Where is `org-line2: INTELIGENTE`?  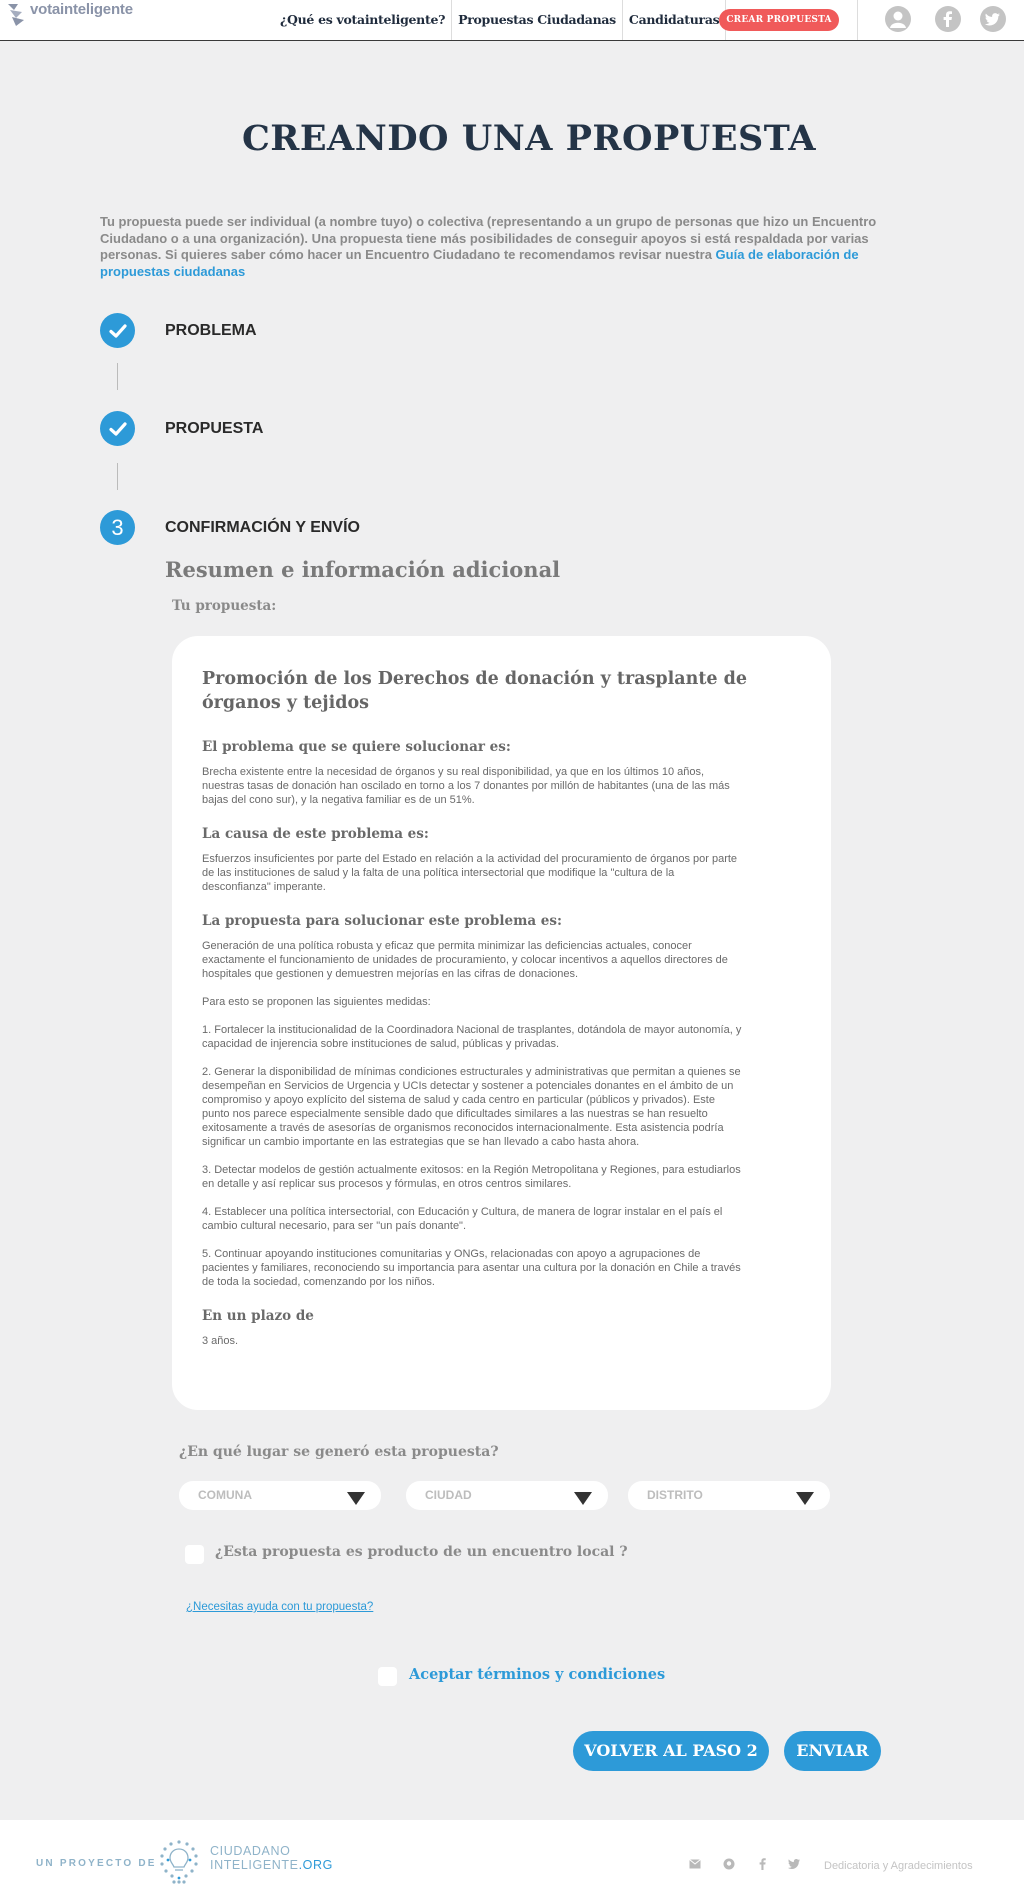
org-line2: INTELIGENTE is located at coordinates (254, 1865).